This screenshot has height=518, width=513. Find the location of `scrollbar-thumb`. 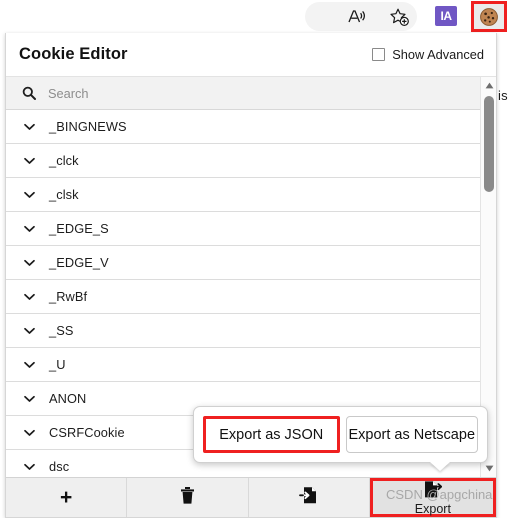

scrollbar-thumb is located at coordinates (489, 144).